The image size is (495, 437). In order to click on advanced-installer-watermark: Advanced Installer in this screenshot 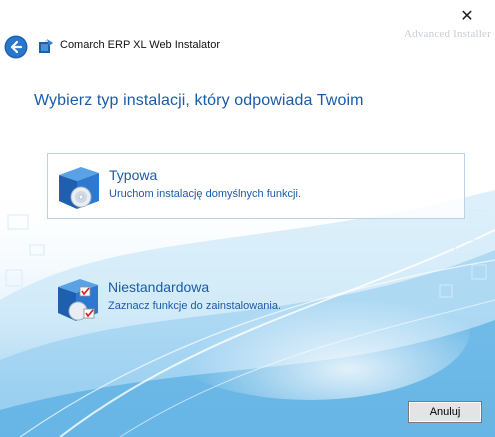, I will do `click(447, 34)`.